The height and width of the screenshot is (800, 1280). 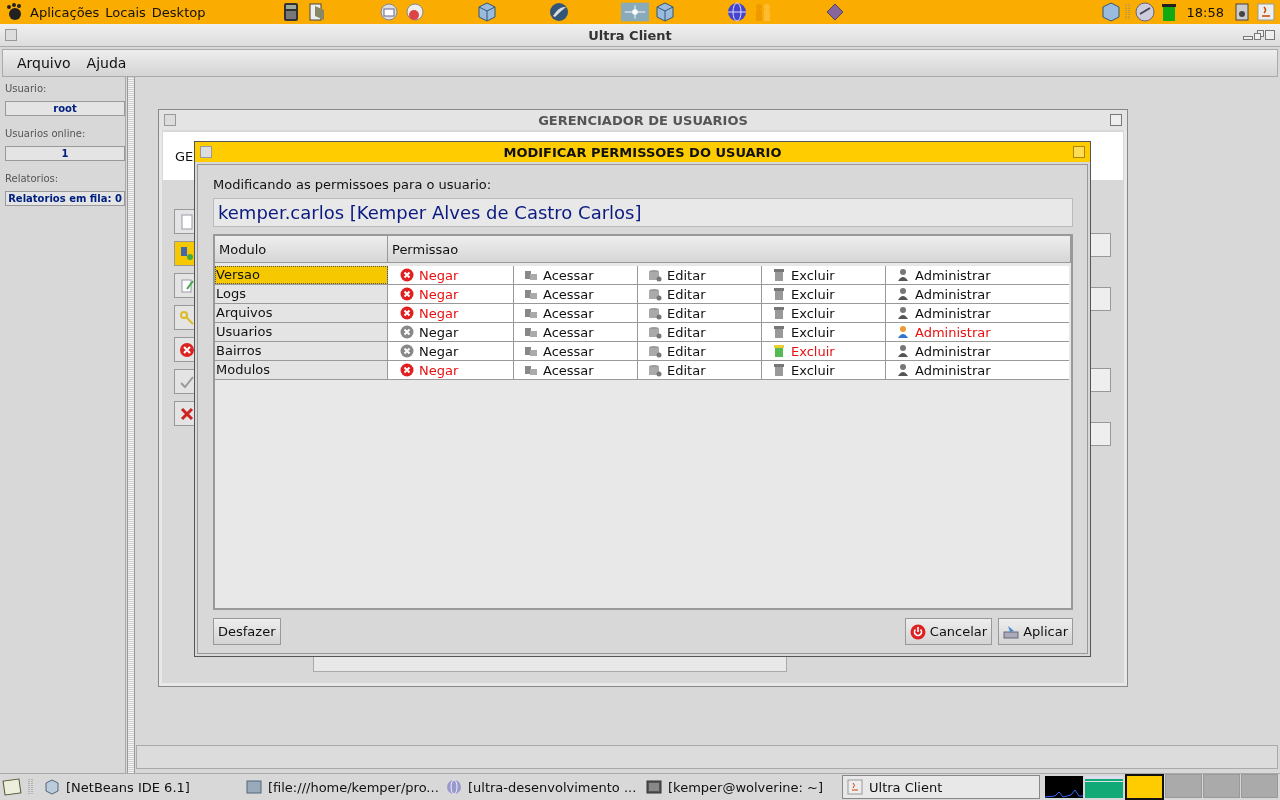 I want to click on monitor-icon, so click(x=1144, y=12).